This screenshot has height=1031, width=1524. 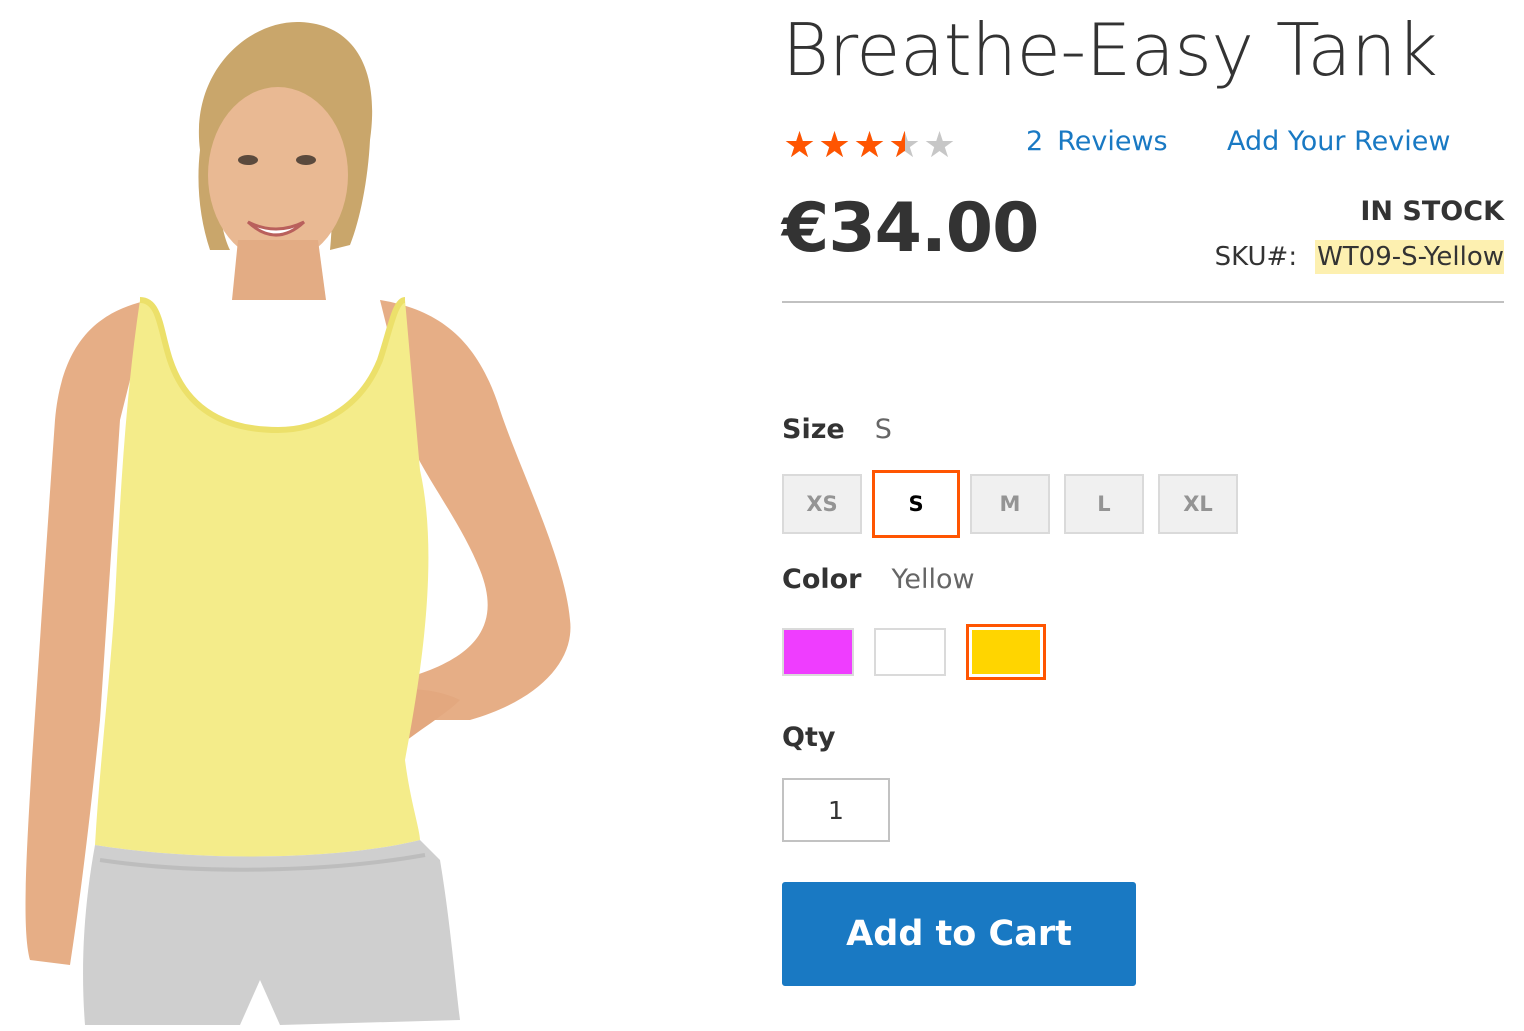 I want to click on star-rating-filled: ★★★★★, so click(x=843, y=146).